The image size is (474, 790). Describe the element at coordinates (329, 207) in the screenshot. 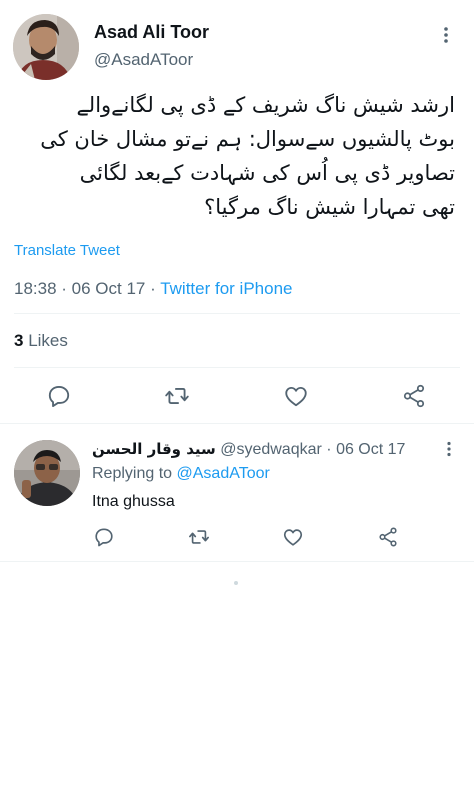

I see `tweet-text-line: تھی تمہارا شیش ناگ مرگیا؟` at that location.